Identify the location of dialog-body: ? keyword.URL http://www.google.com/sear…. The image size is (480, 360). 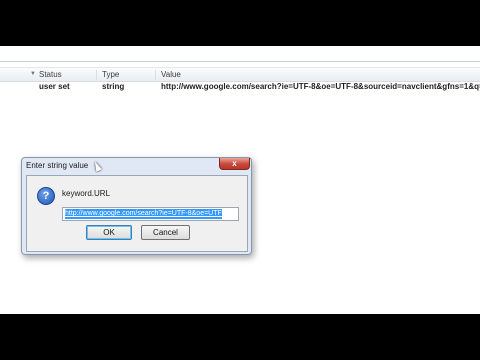
(137, 213).